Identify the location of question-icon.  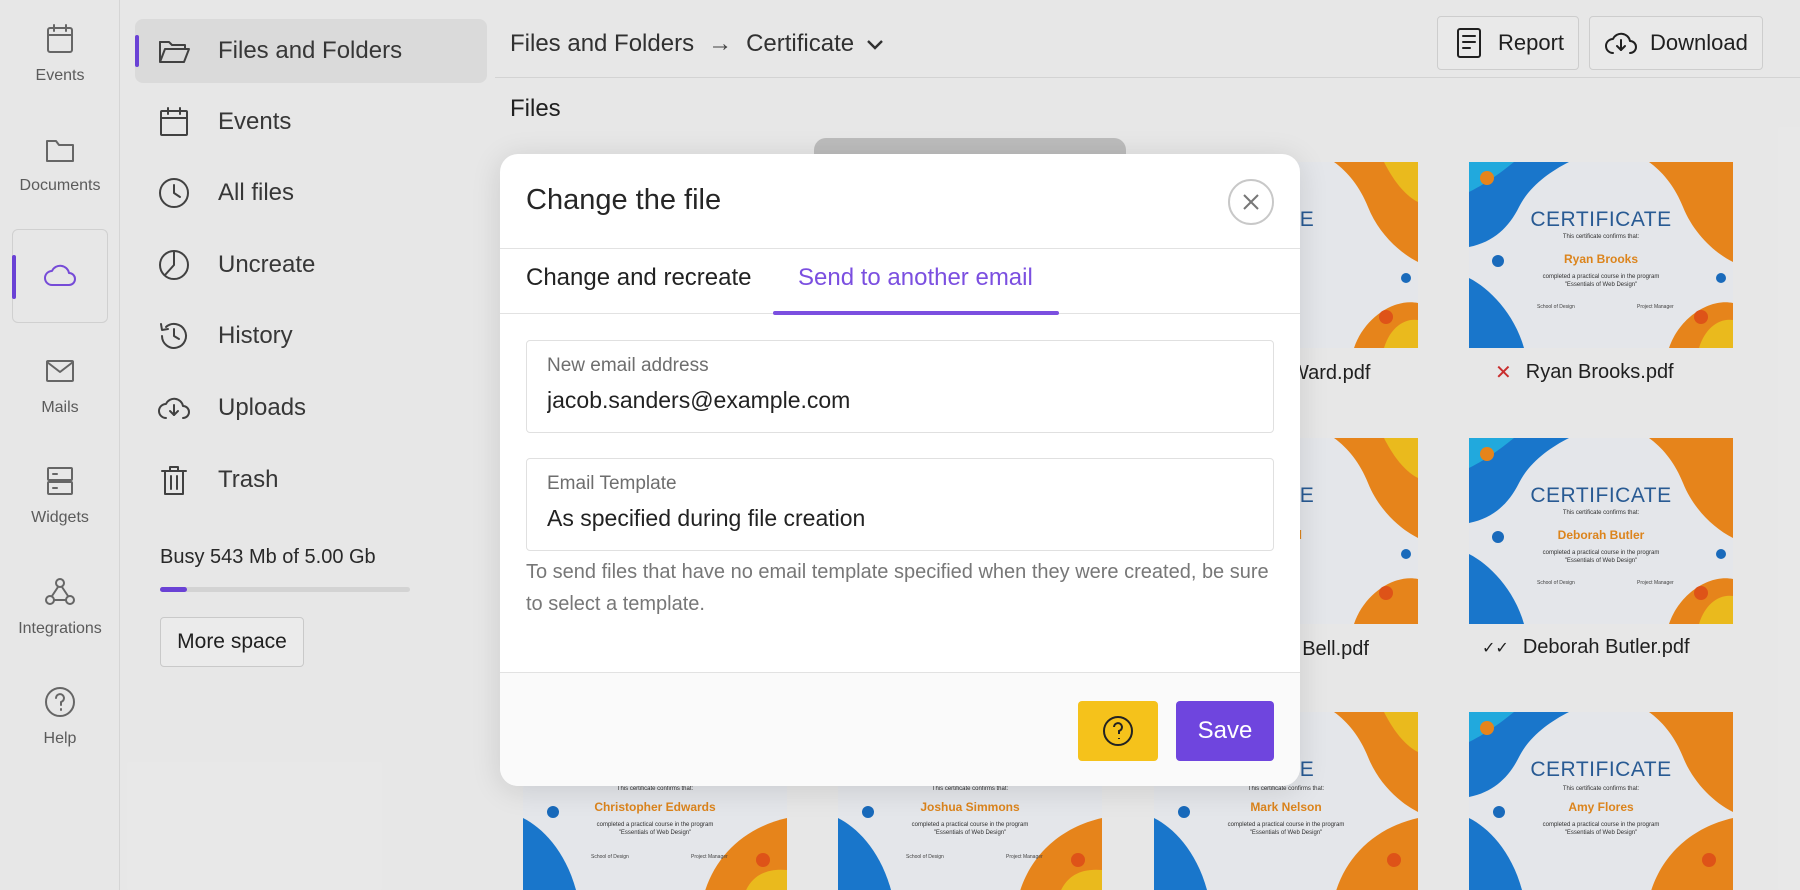
(1118, 731).